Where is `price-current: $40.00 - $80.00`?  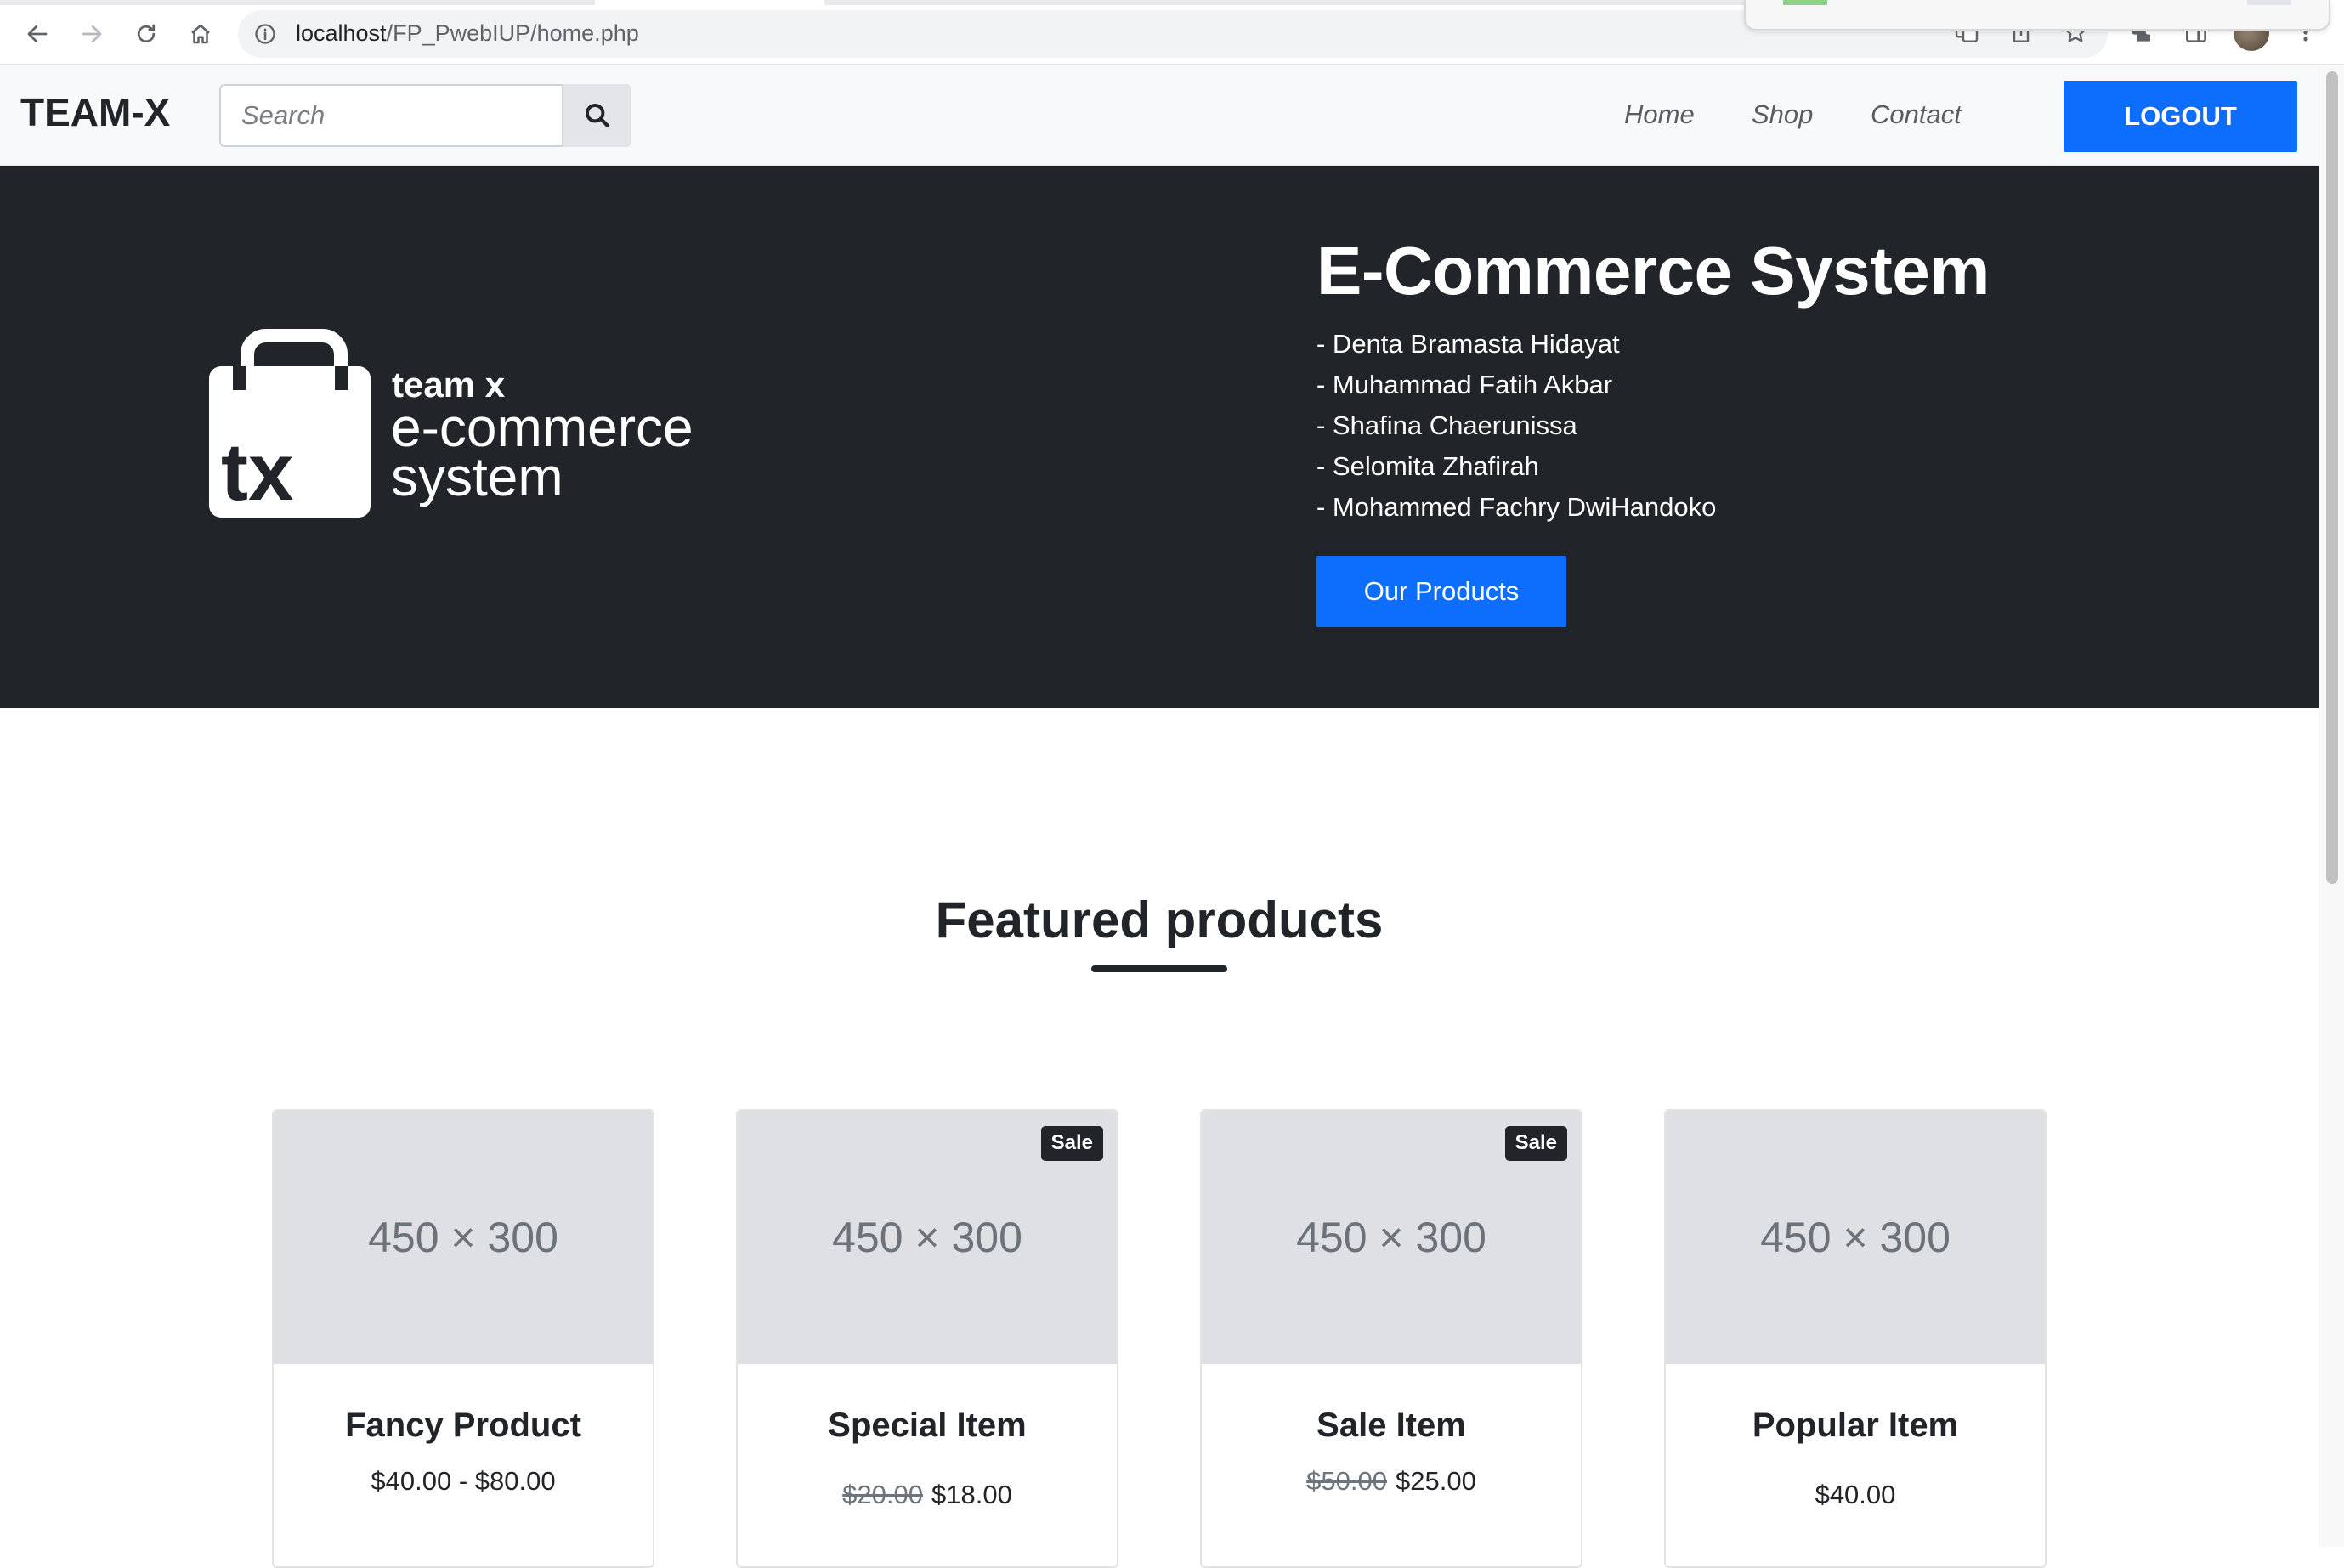 price-current: $40.00 - $80.00 is located at coordinates (463, 1481).